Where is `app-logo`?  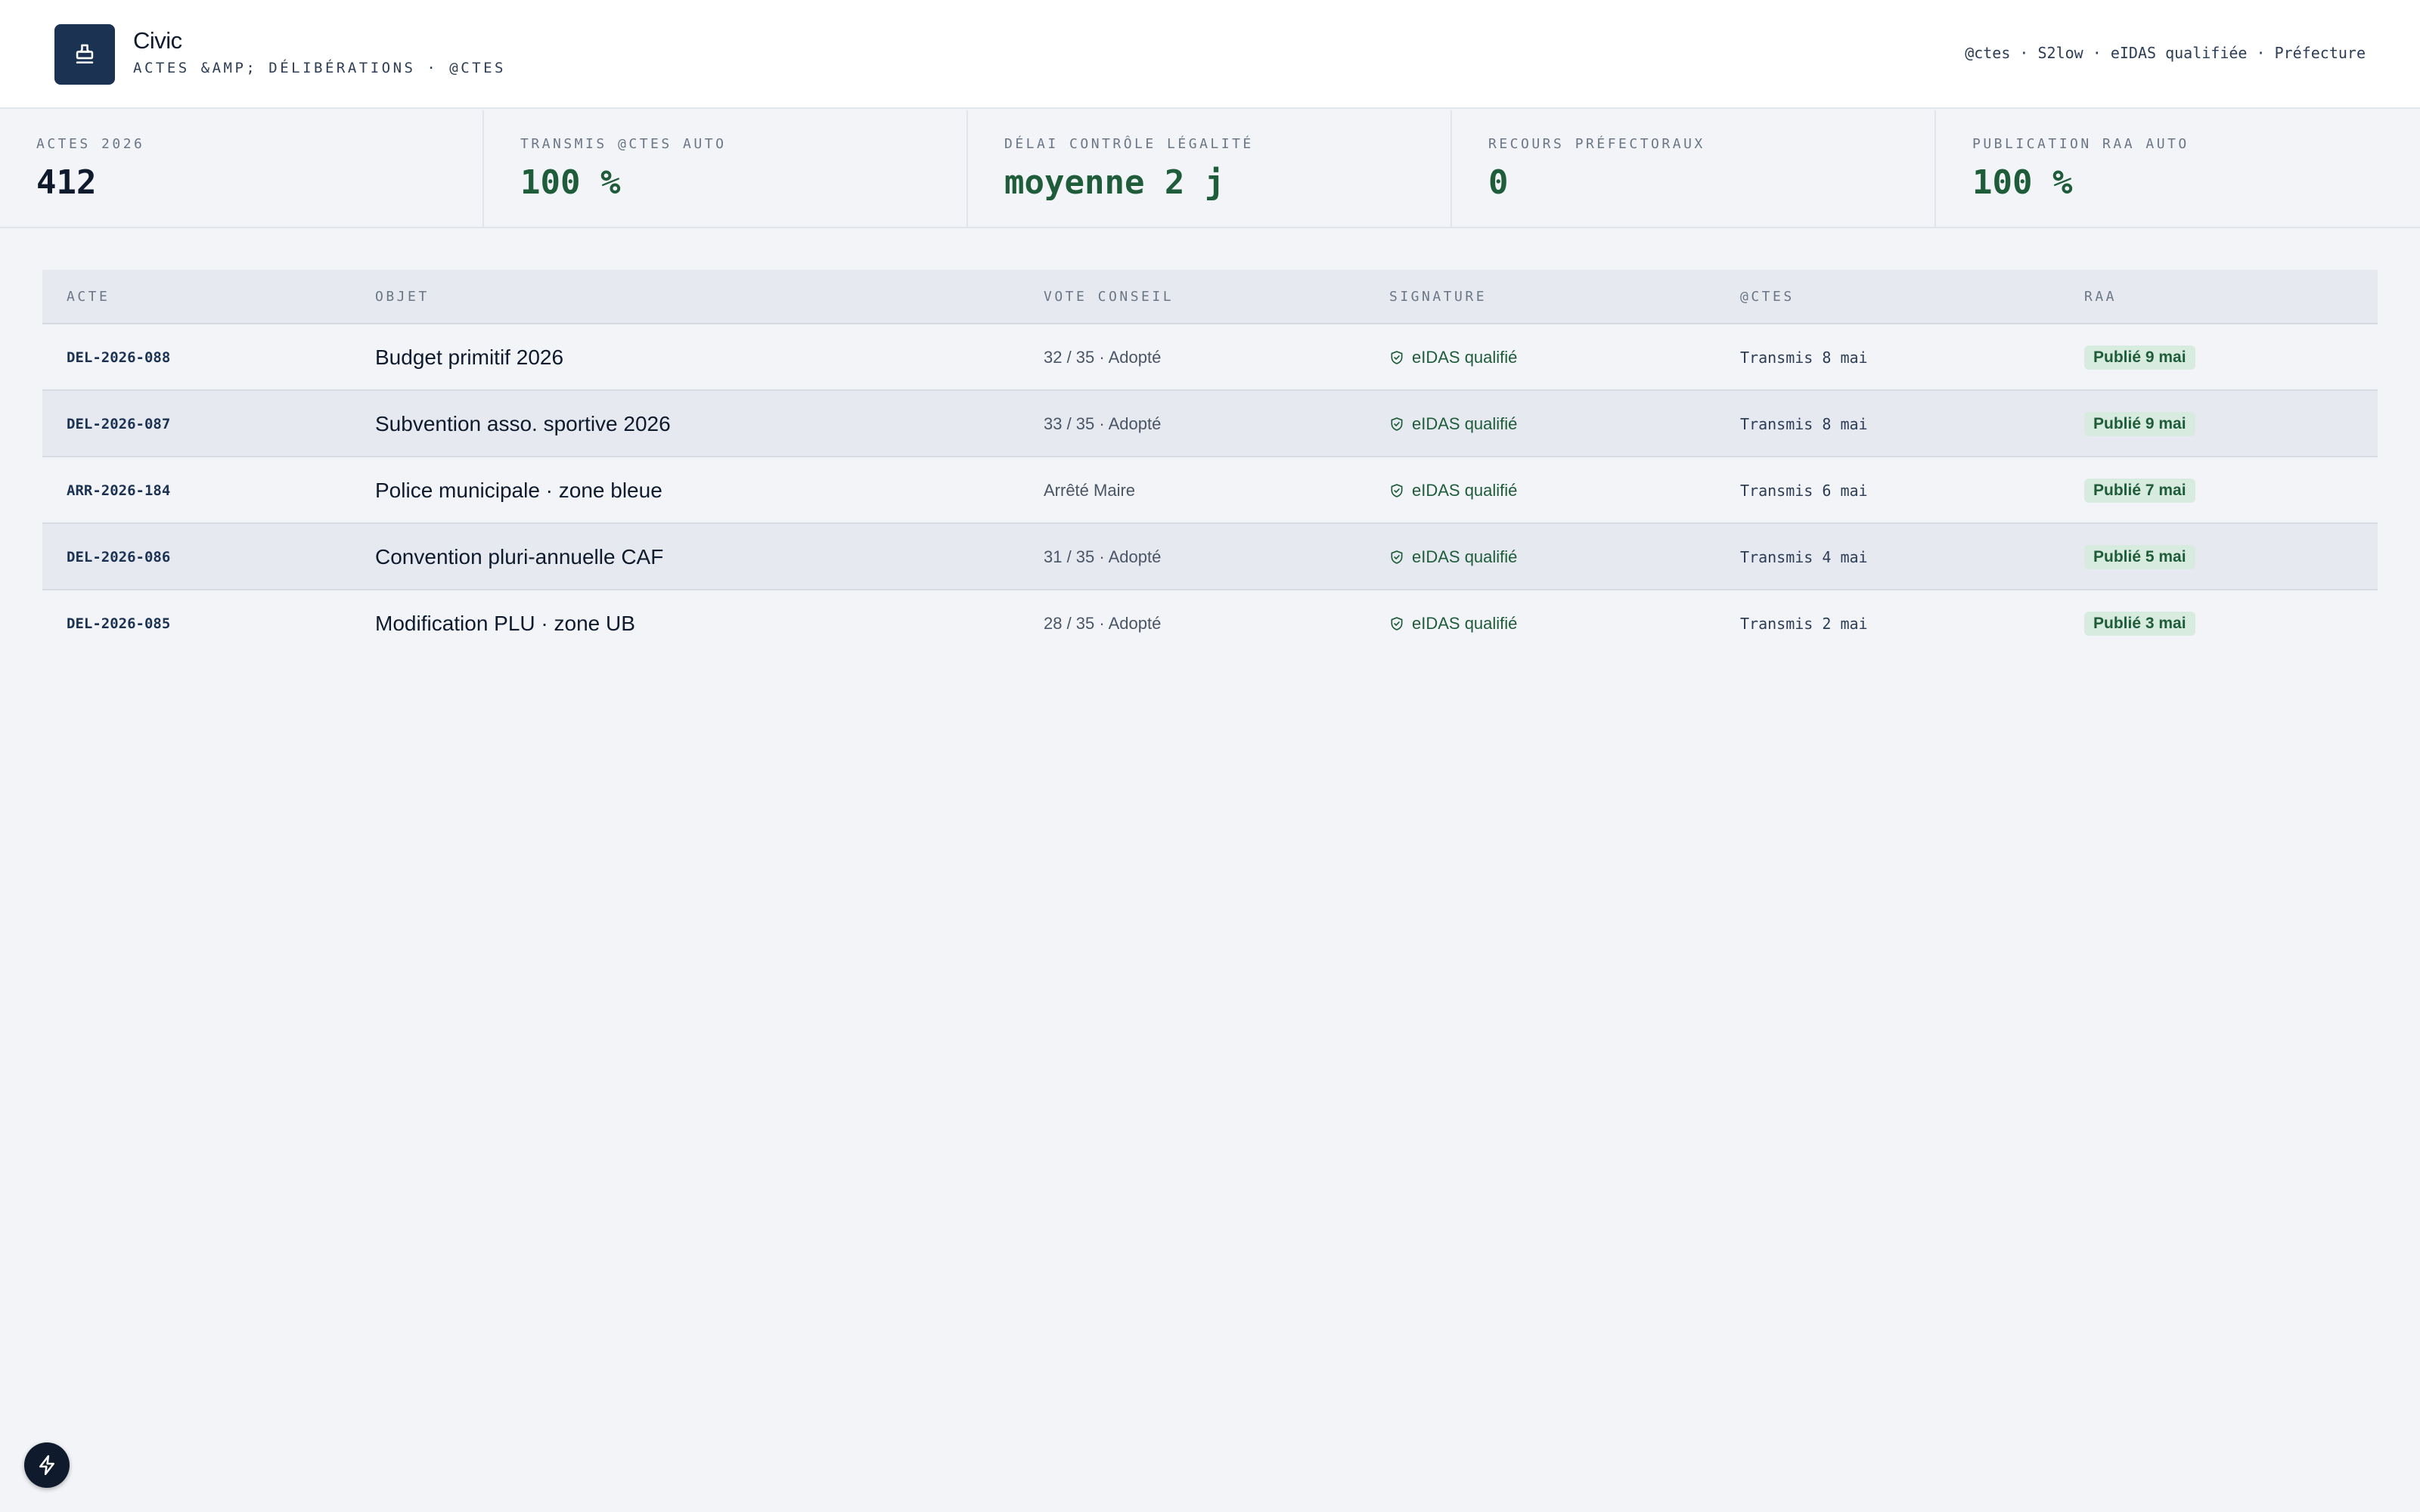
app-logo is located at coordinates (84, 54).